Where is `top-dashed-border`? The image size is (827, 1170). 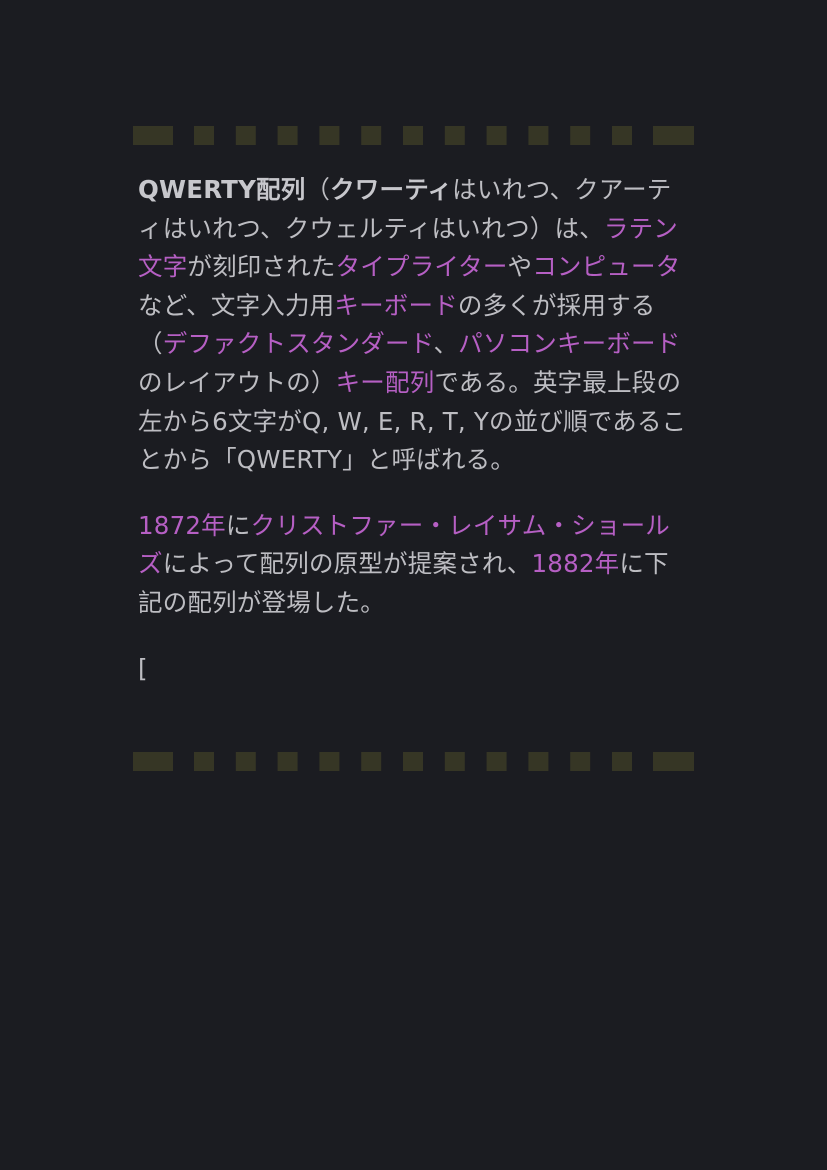
top-dashed-border is located at coordinates (413, 135).